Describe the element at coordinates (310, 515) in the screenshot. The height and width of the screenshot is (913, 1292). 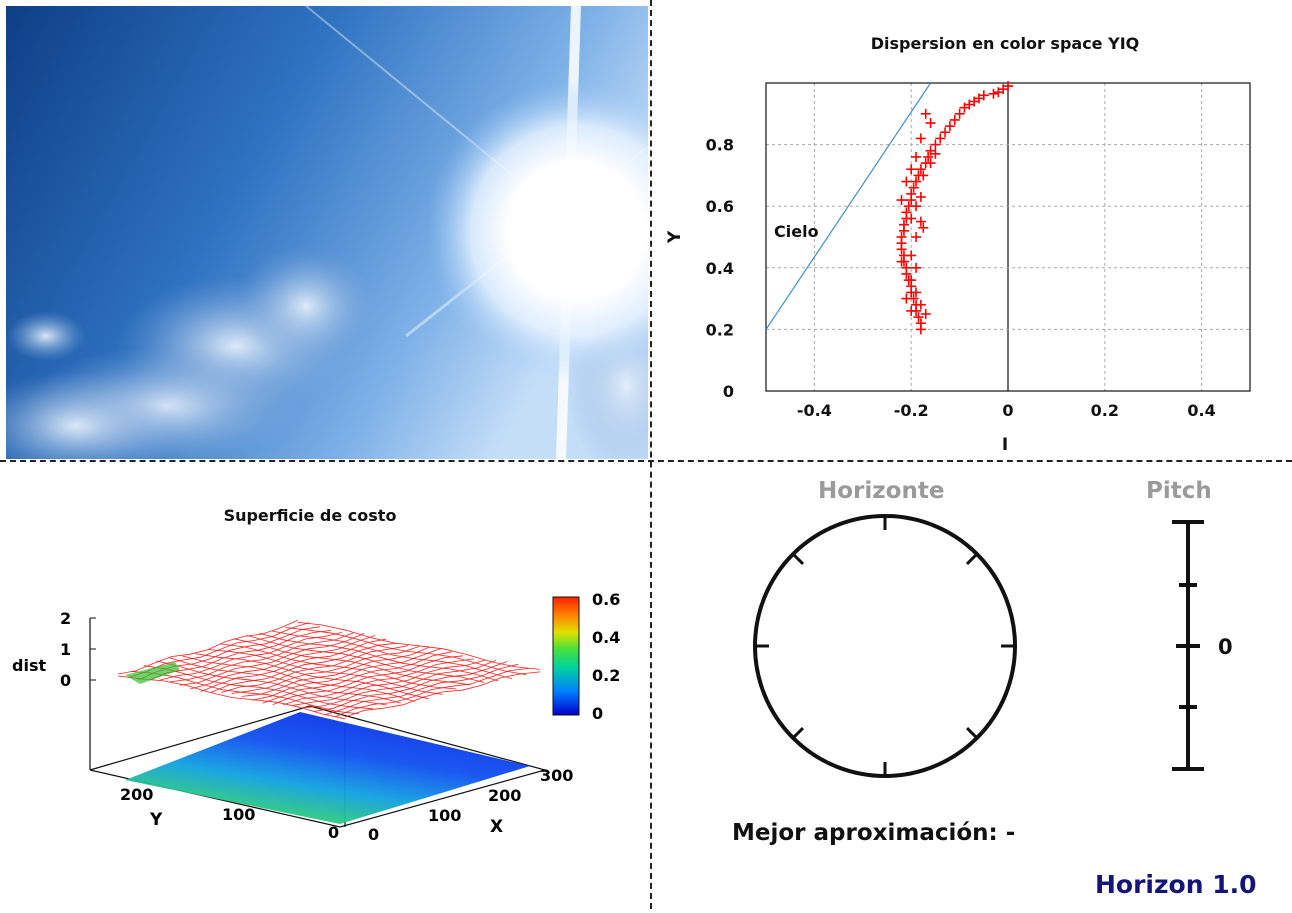
I see `surface-title: Superficie de costo` at that location.